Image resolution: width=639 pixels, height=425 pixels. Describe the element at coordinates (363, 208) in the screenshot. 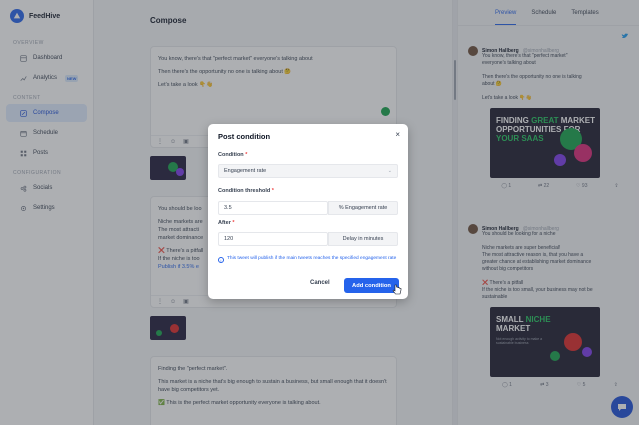

I see `threshold-unit: % Engagement rate` at that location.